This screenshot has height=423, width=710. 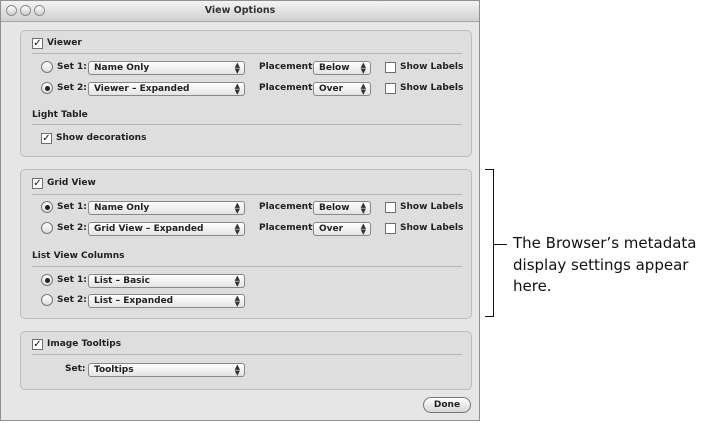 What do you see at coordinates (166, 208) in the screenshot?
I see `grid-set1-popup: Name Only ▲ ▼` at bounding box center [166, 208].